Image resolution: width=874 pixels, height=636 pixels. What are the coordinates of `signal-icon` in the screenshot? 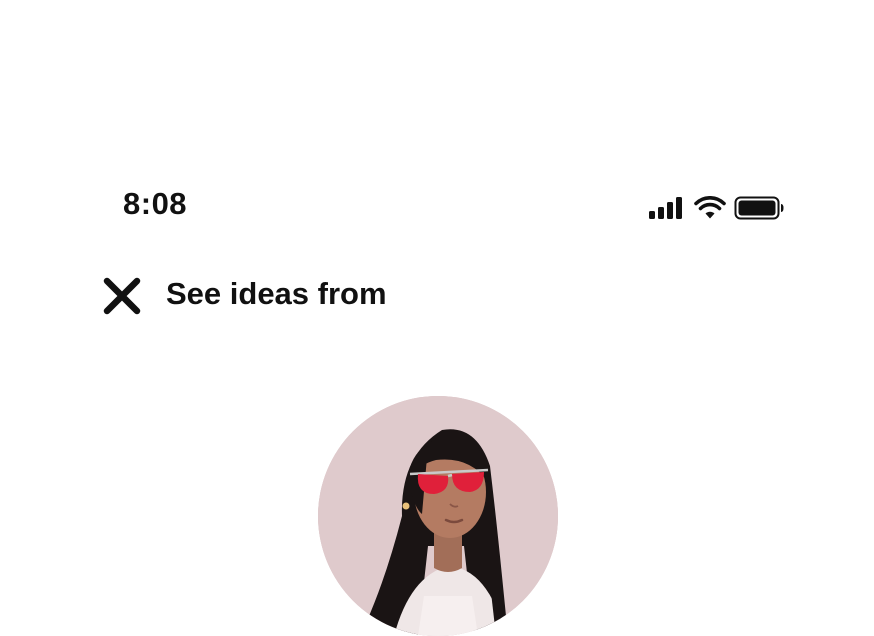 It's located at (665, 208).